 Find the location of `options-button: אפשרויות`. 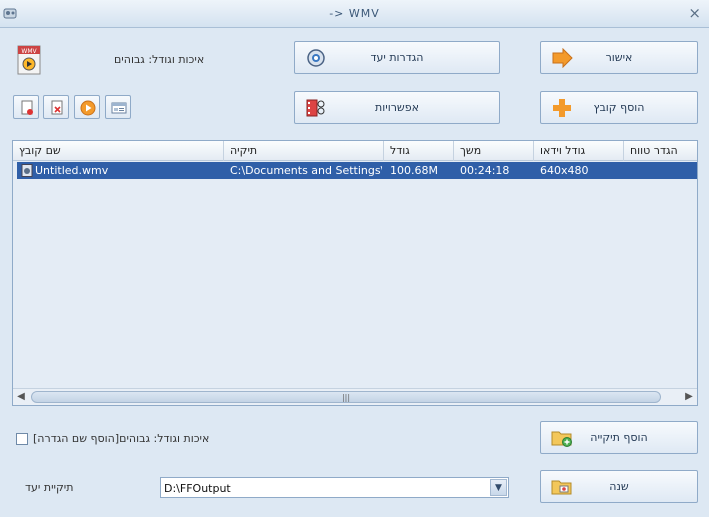

options-button: אפשרויות is located at coordinates (397, 107).